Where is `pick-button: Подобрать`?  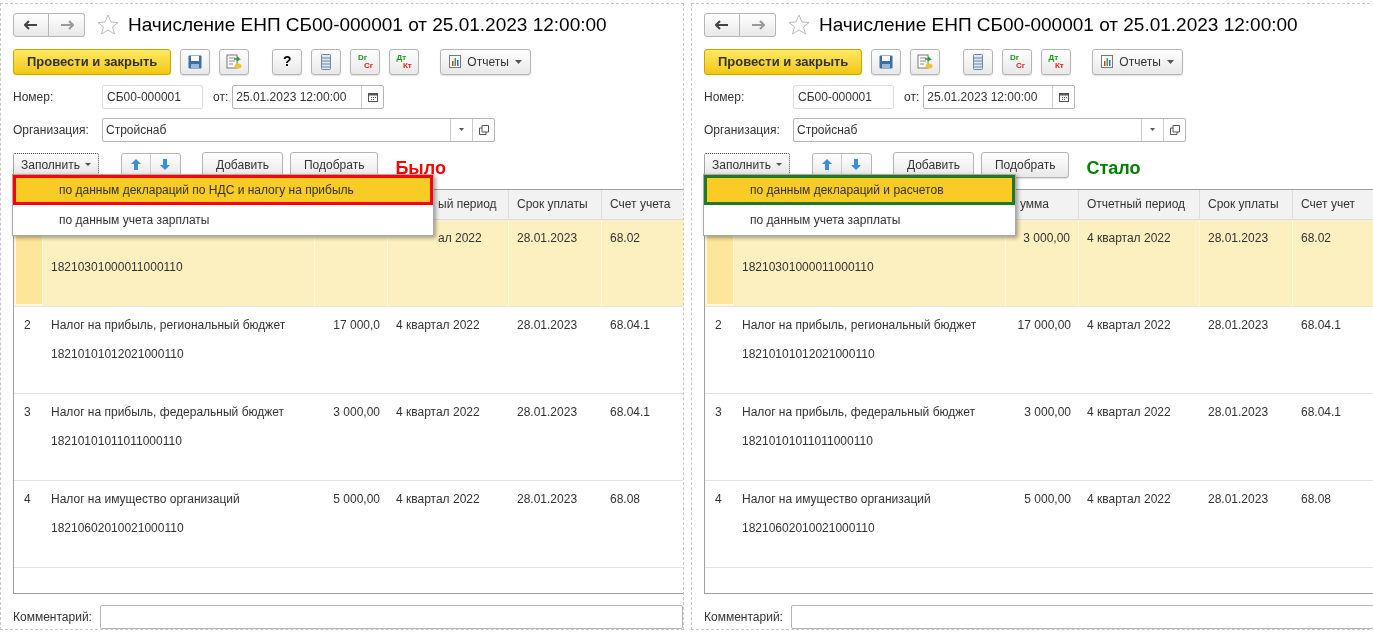 pick-button: Подобрать is located at coordinates (1025, 164).